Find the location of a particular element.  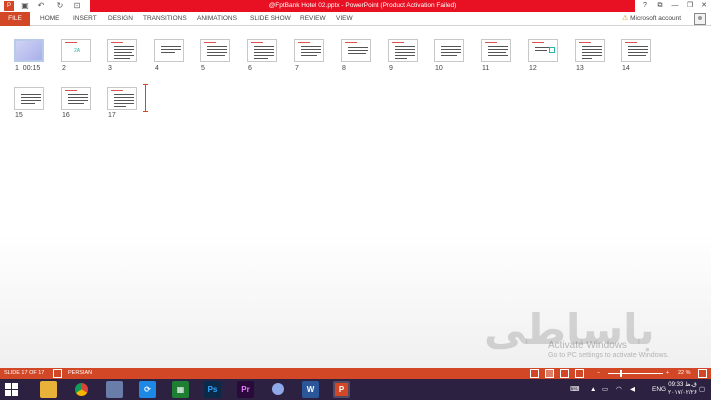

help-button: ? is located at coordinates (645, 6).